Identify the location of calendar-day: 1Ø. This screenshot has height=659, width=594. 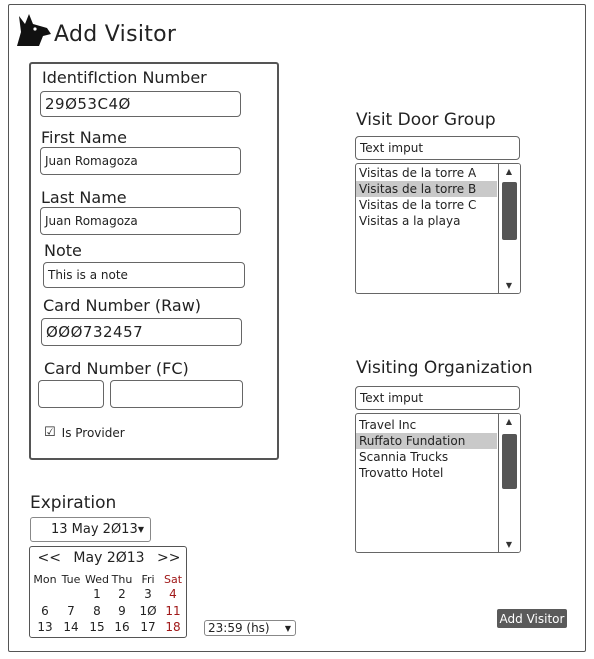
(148, 611).